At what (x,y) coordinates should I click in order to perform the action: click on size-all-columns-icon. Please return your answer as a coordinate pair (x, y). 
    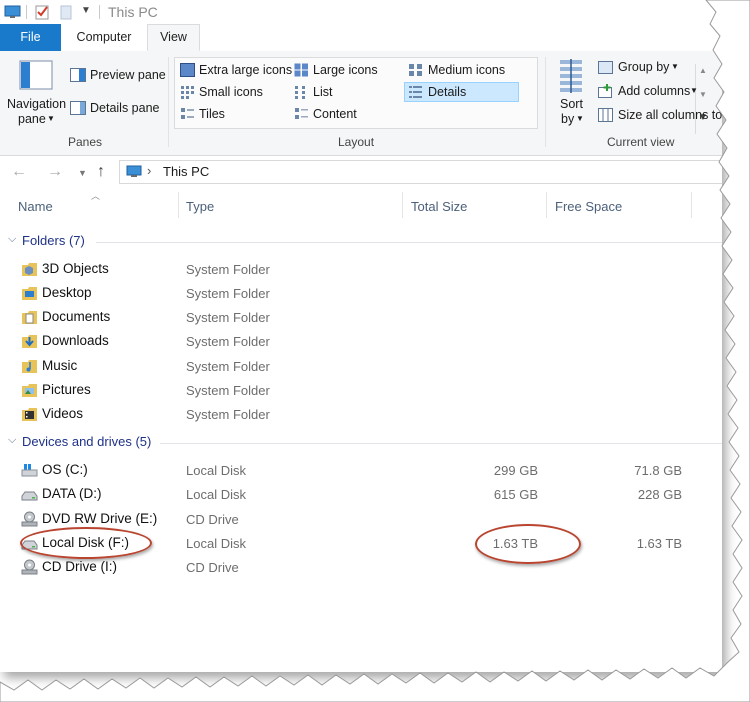
    Looking at the image, I should click on (605, 115).